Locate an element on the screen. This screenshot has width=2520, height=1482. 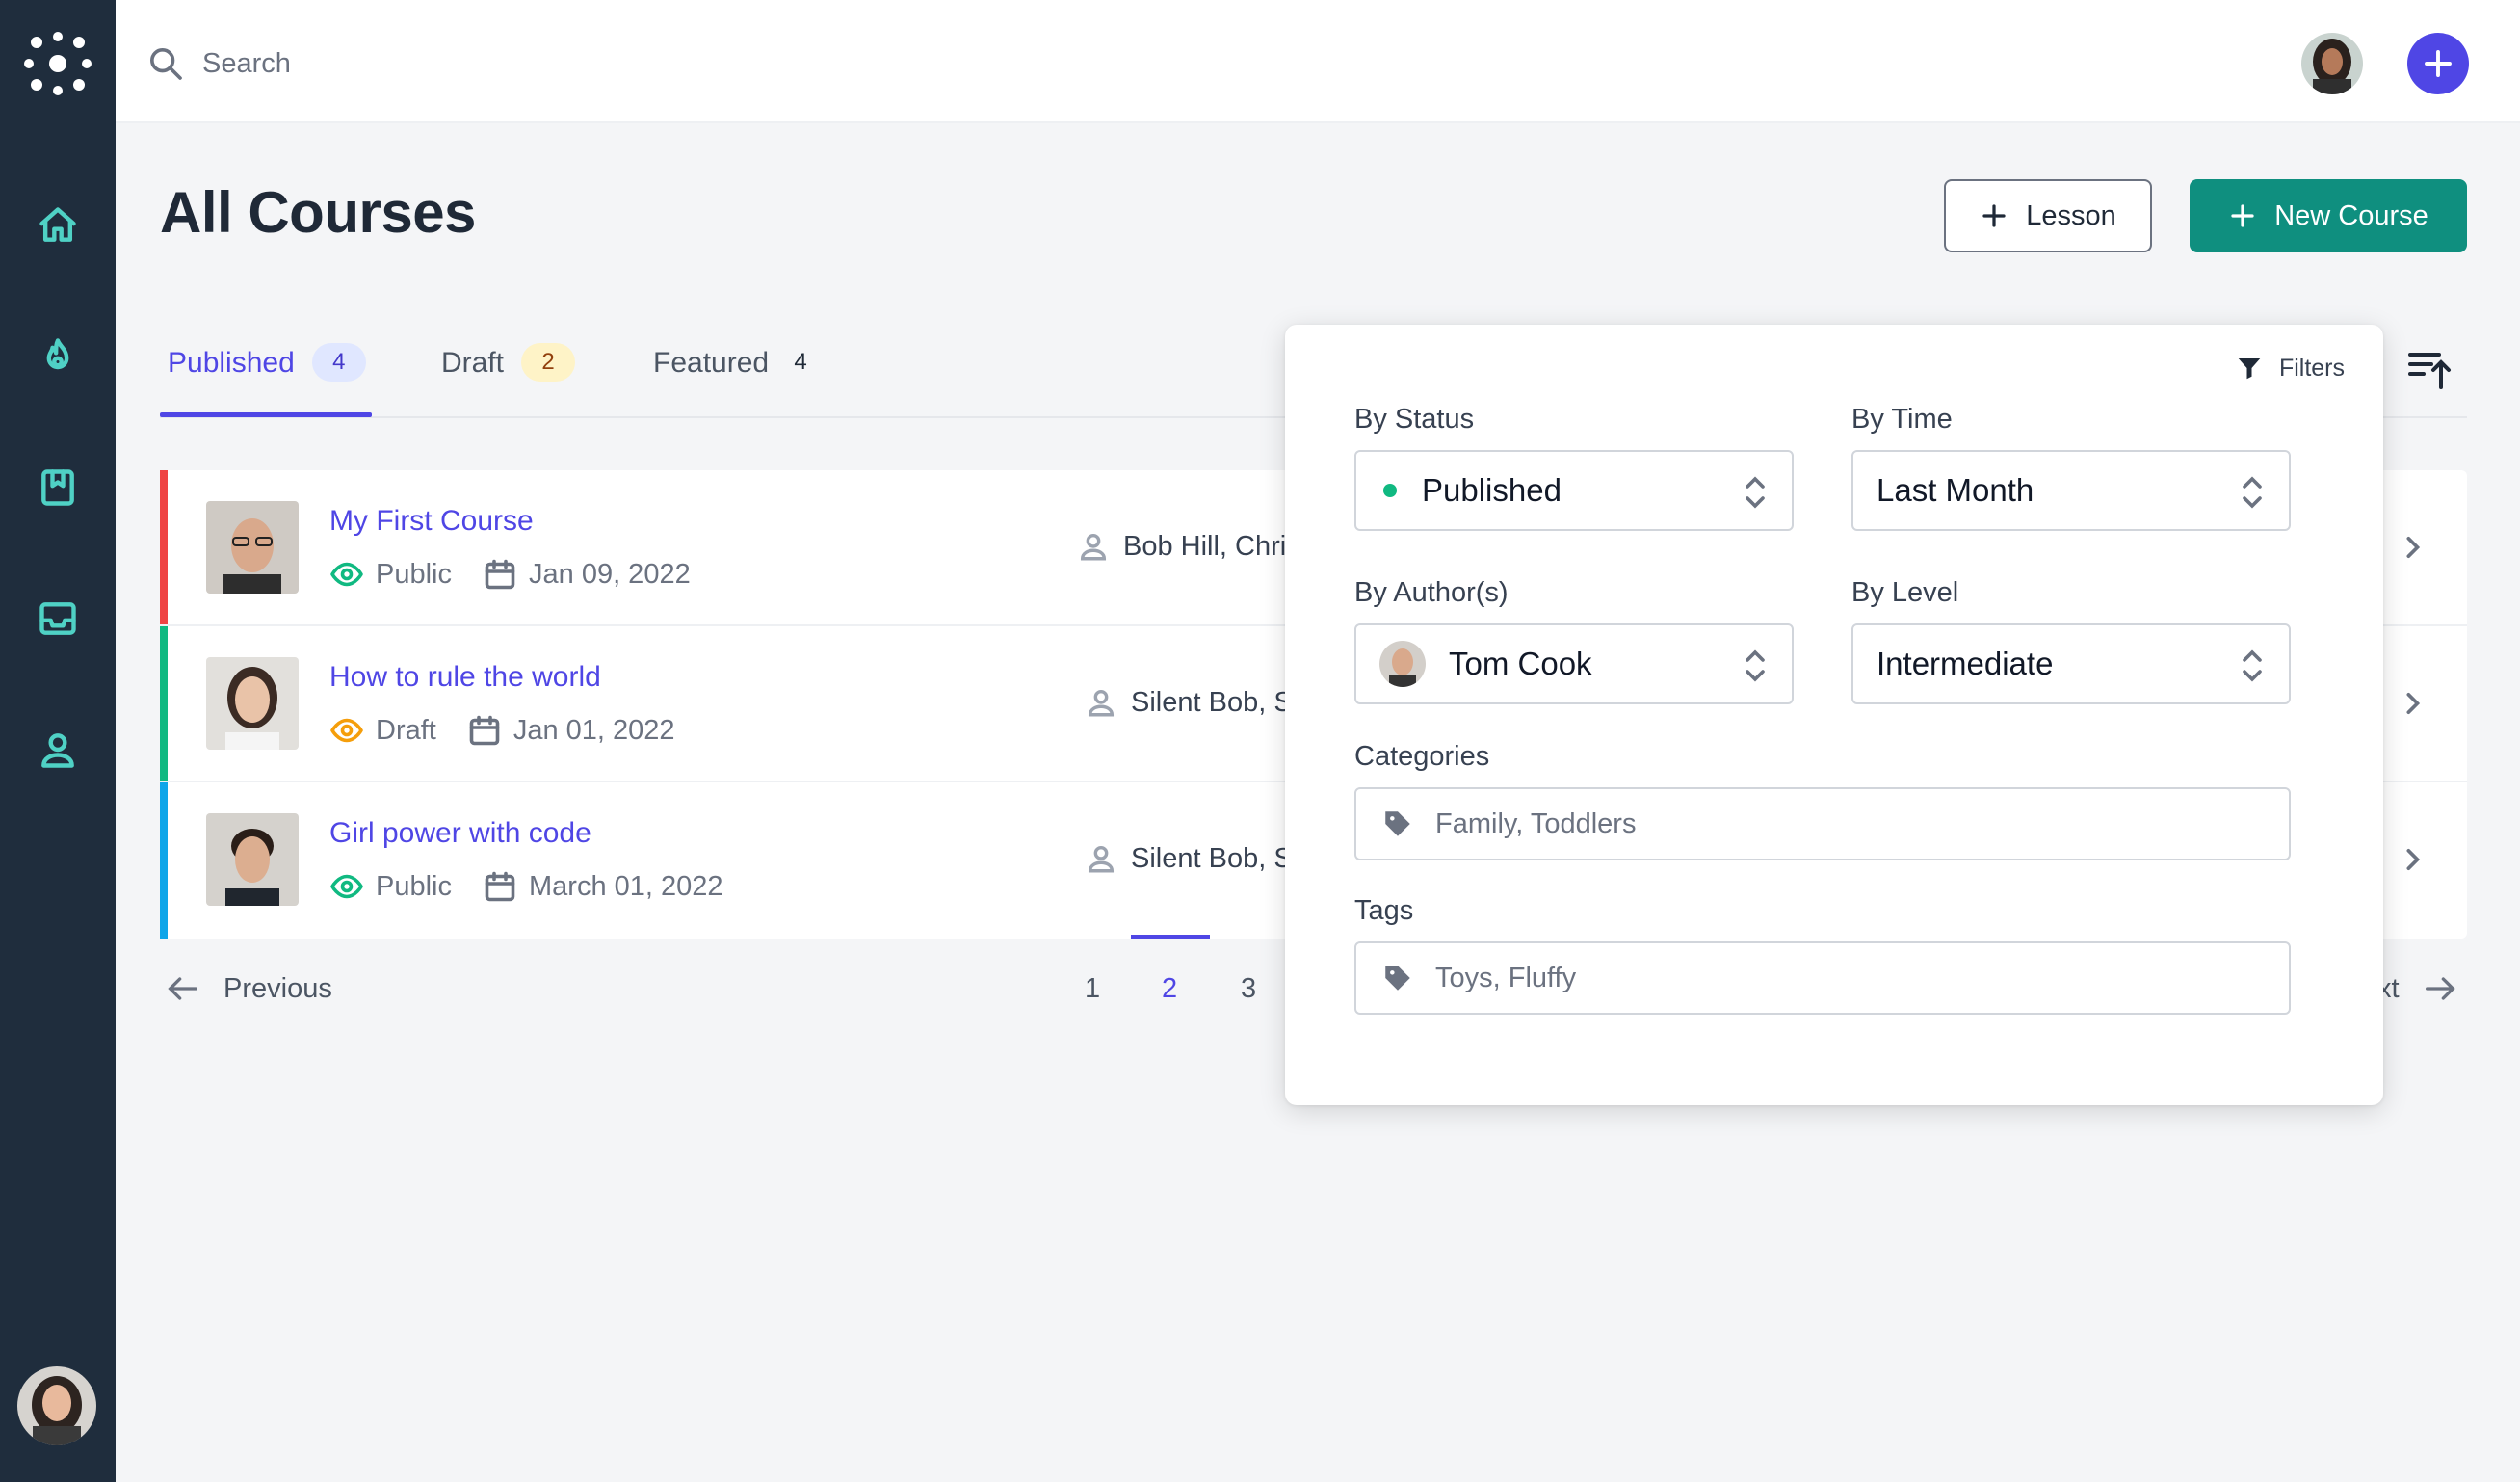
page-3-link: 3 is located at coordinates (1248, 989).